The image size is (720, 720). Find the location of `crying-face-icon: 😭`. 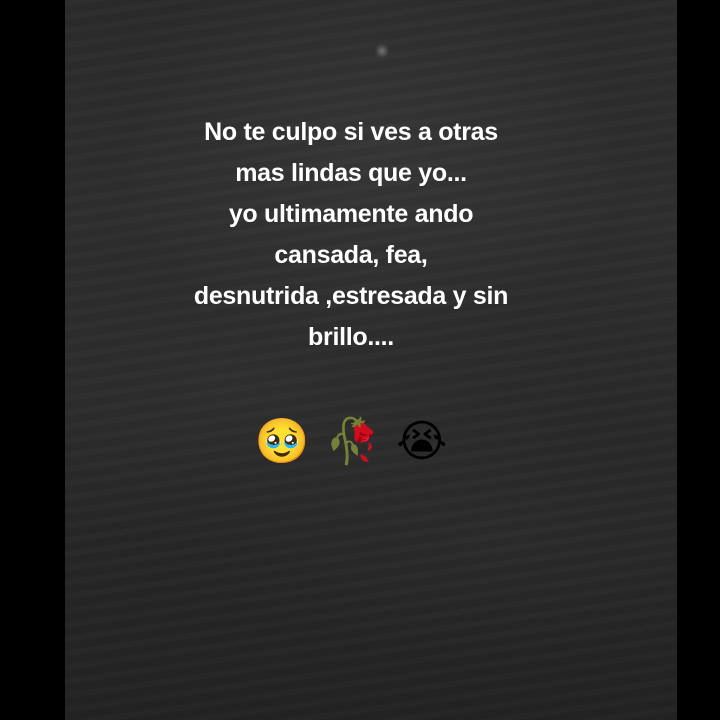

crying-face-icon: 😭 is located at coordinates (422, 441).